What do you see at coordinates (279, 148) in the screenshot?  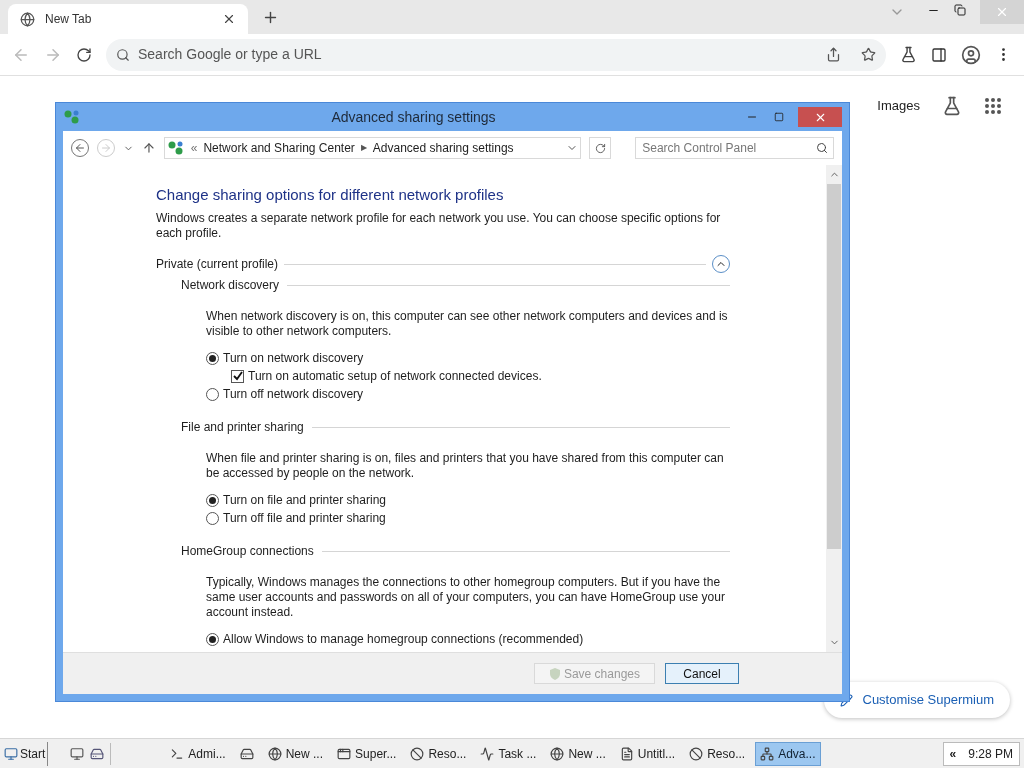 I see `breadcrumb: Network and Sharing Center` at bounding box center [279, 148].